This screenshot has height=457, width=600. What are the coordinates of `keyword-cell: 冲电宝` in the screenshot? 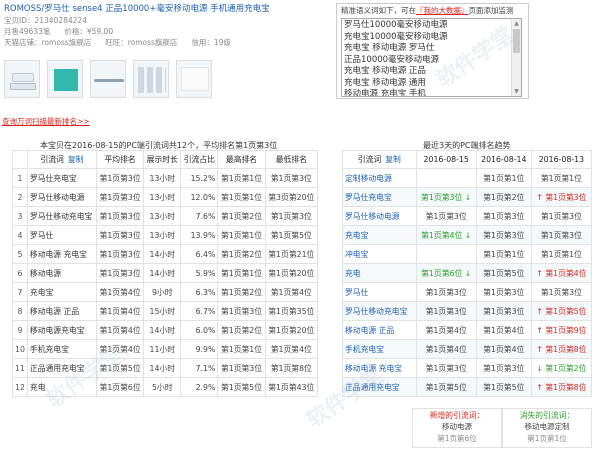 It's located at (379, 254).